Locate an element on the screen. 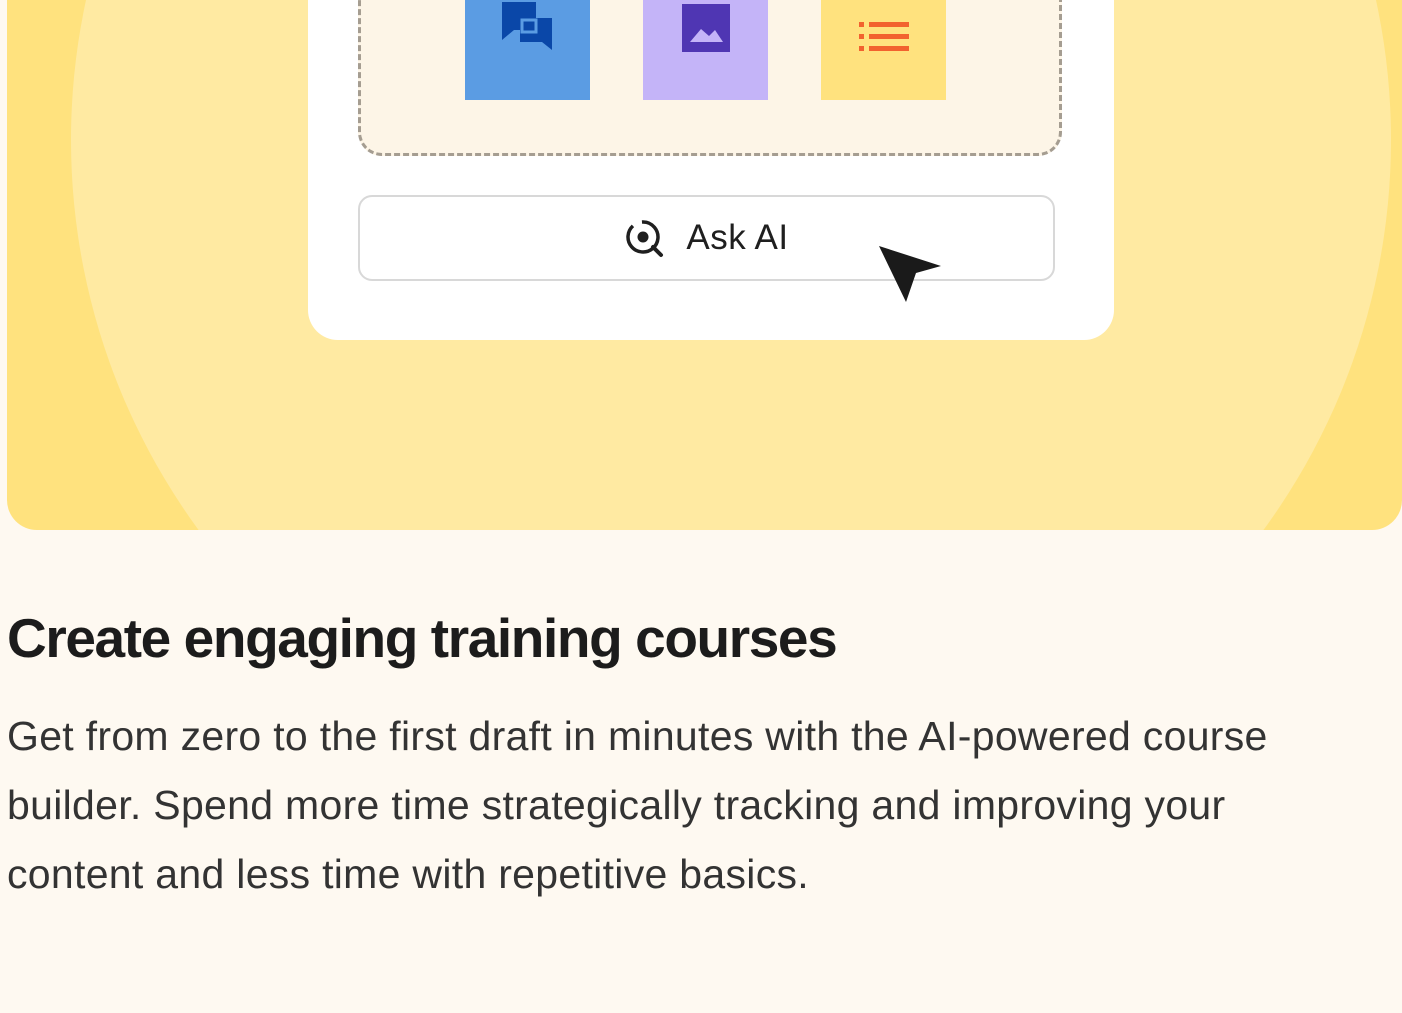  chat-bubbles-icon is located at coordinates (526, 26).